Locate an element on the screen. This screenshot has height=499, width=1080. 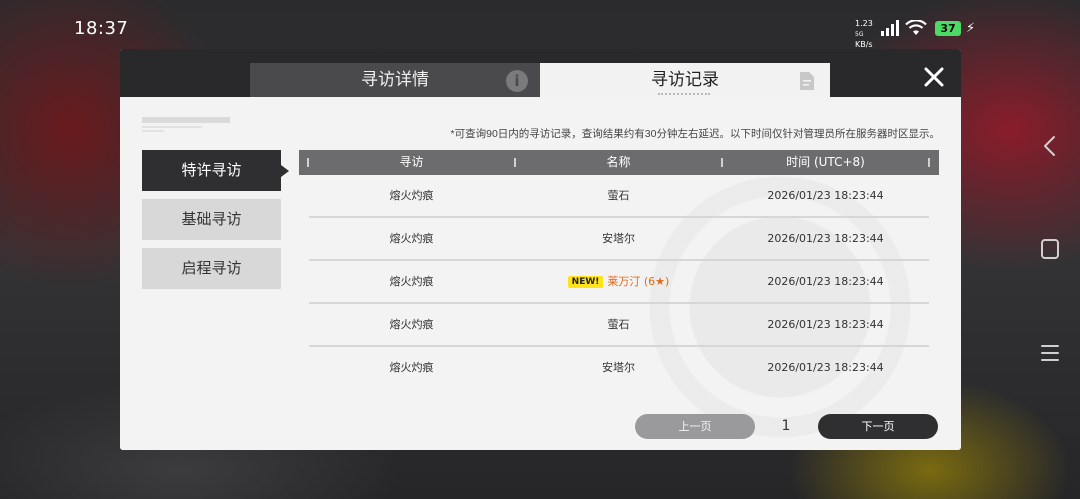
new-badge: NEW! is located at coordinates (585, 282).